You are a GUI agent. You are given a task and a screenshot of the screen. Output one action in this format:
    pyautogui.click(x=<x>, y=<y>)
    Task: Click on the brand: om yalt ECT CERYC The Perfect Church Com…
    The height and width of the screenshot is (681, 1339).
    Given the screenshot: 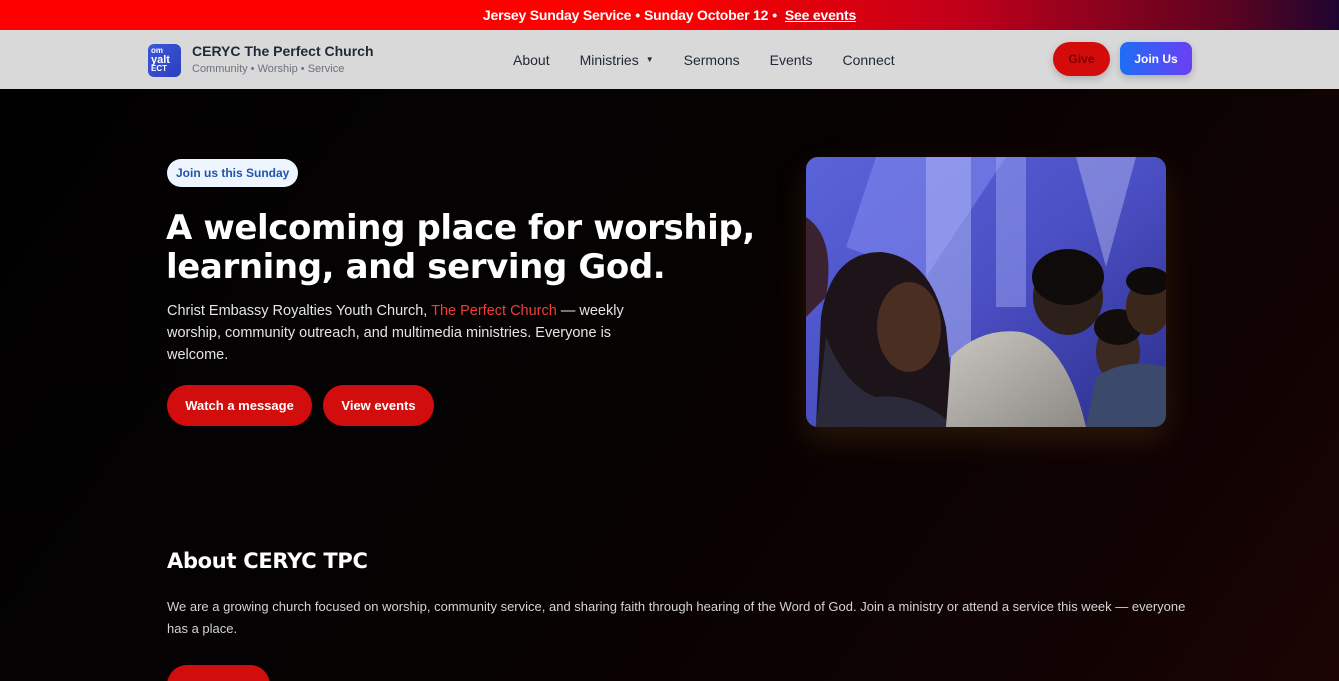 What is the action you would take?
    pyautogui.click(x=261, y=60)
    